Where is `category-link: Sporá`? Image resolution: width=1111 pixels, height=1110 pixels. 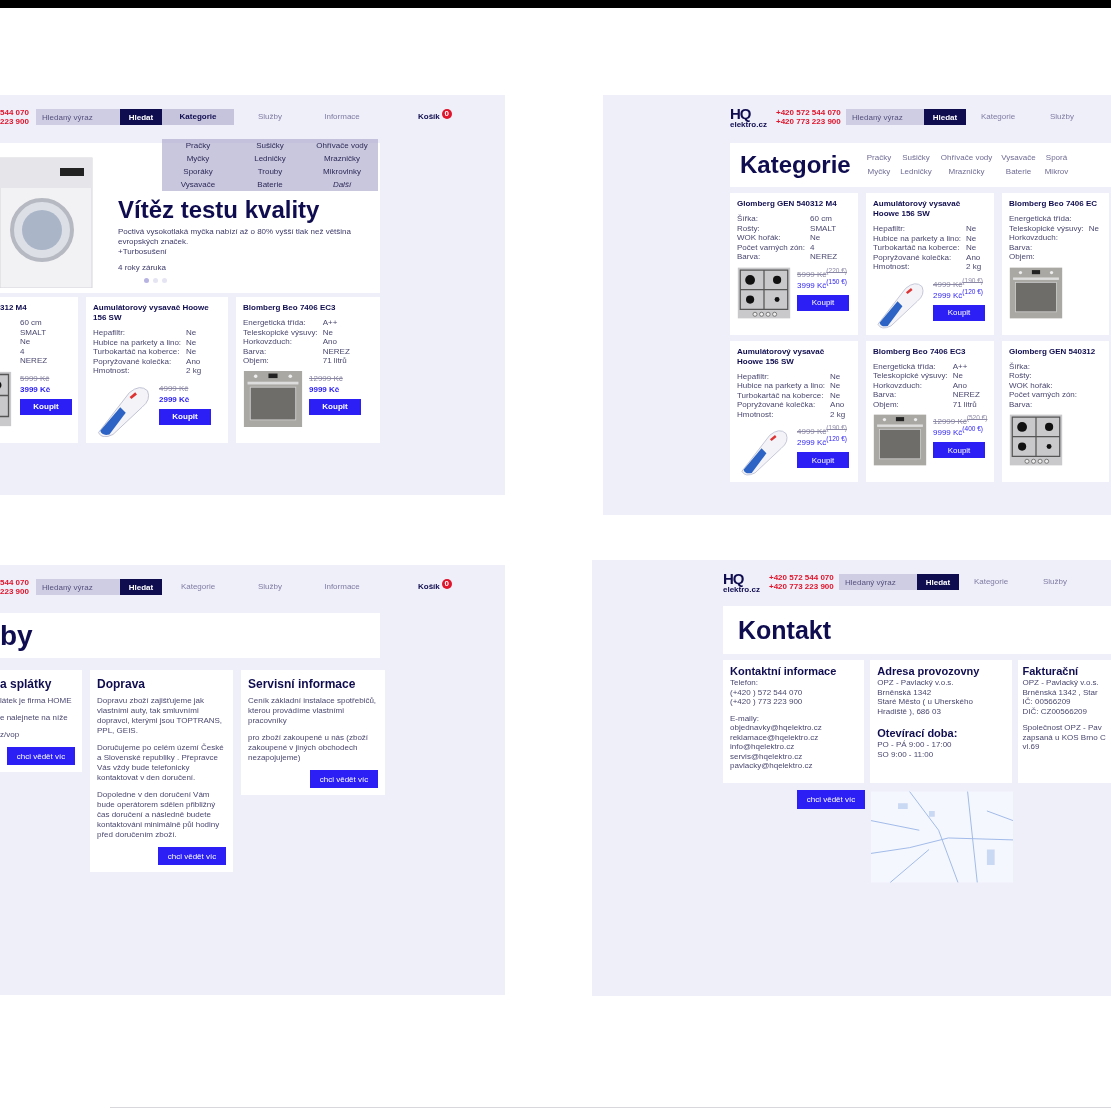 category-link: Sporá is located at coordinates (1056, 158).